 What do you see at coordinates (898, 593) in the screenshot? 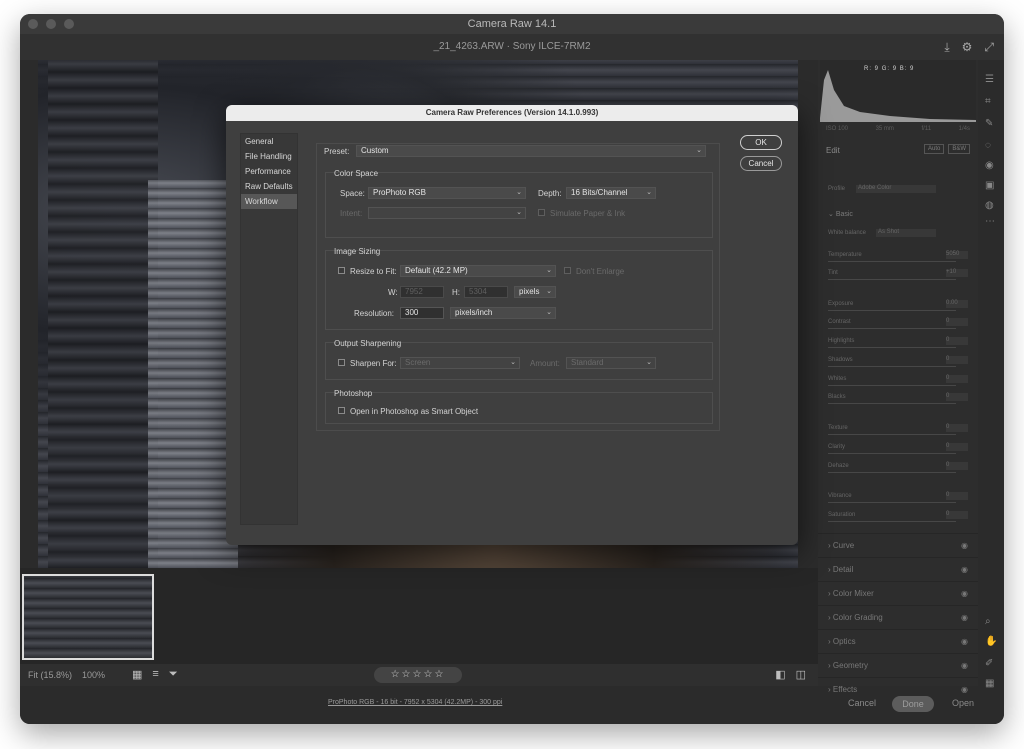
I see `section-color-mixer: › Color Mixer ◉` at bounding box center [898, 593].